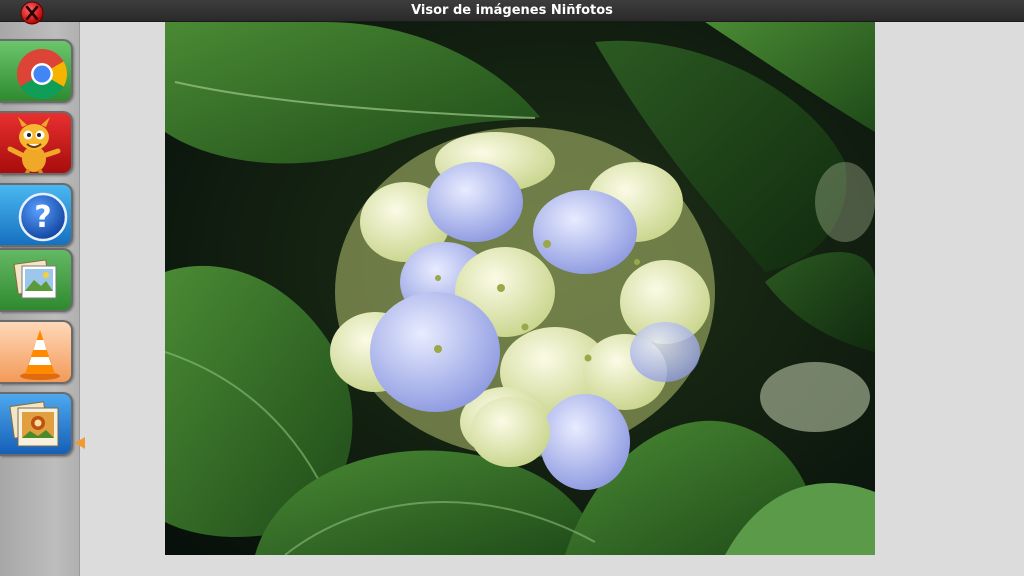  I want to click on dock-item-dragon-game, so click(36, 143).